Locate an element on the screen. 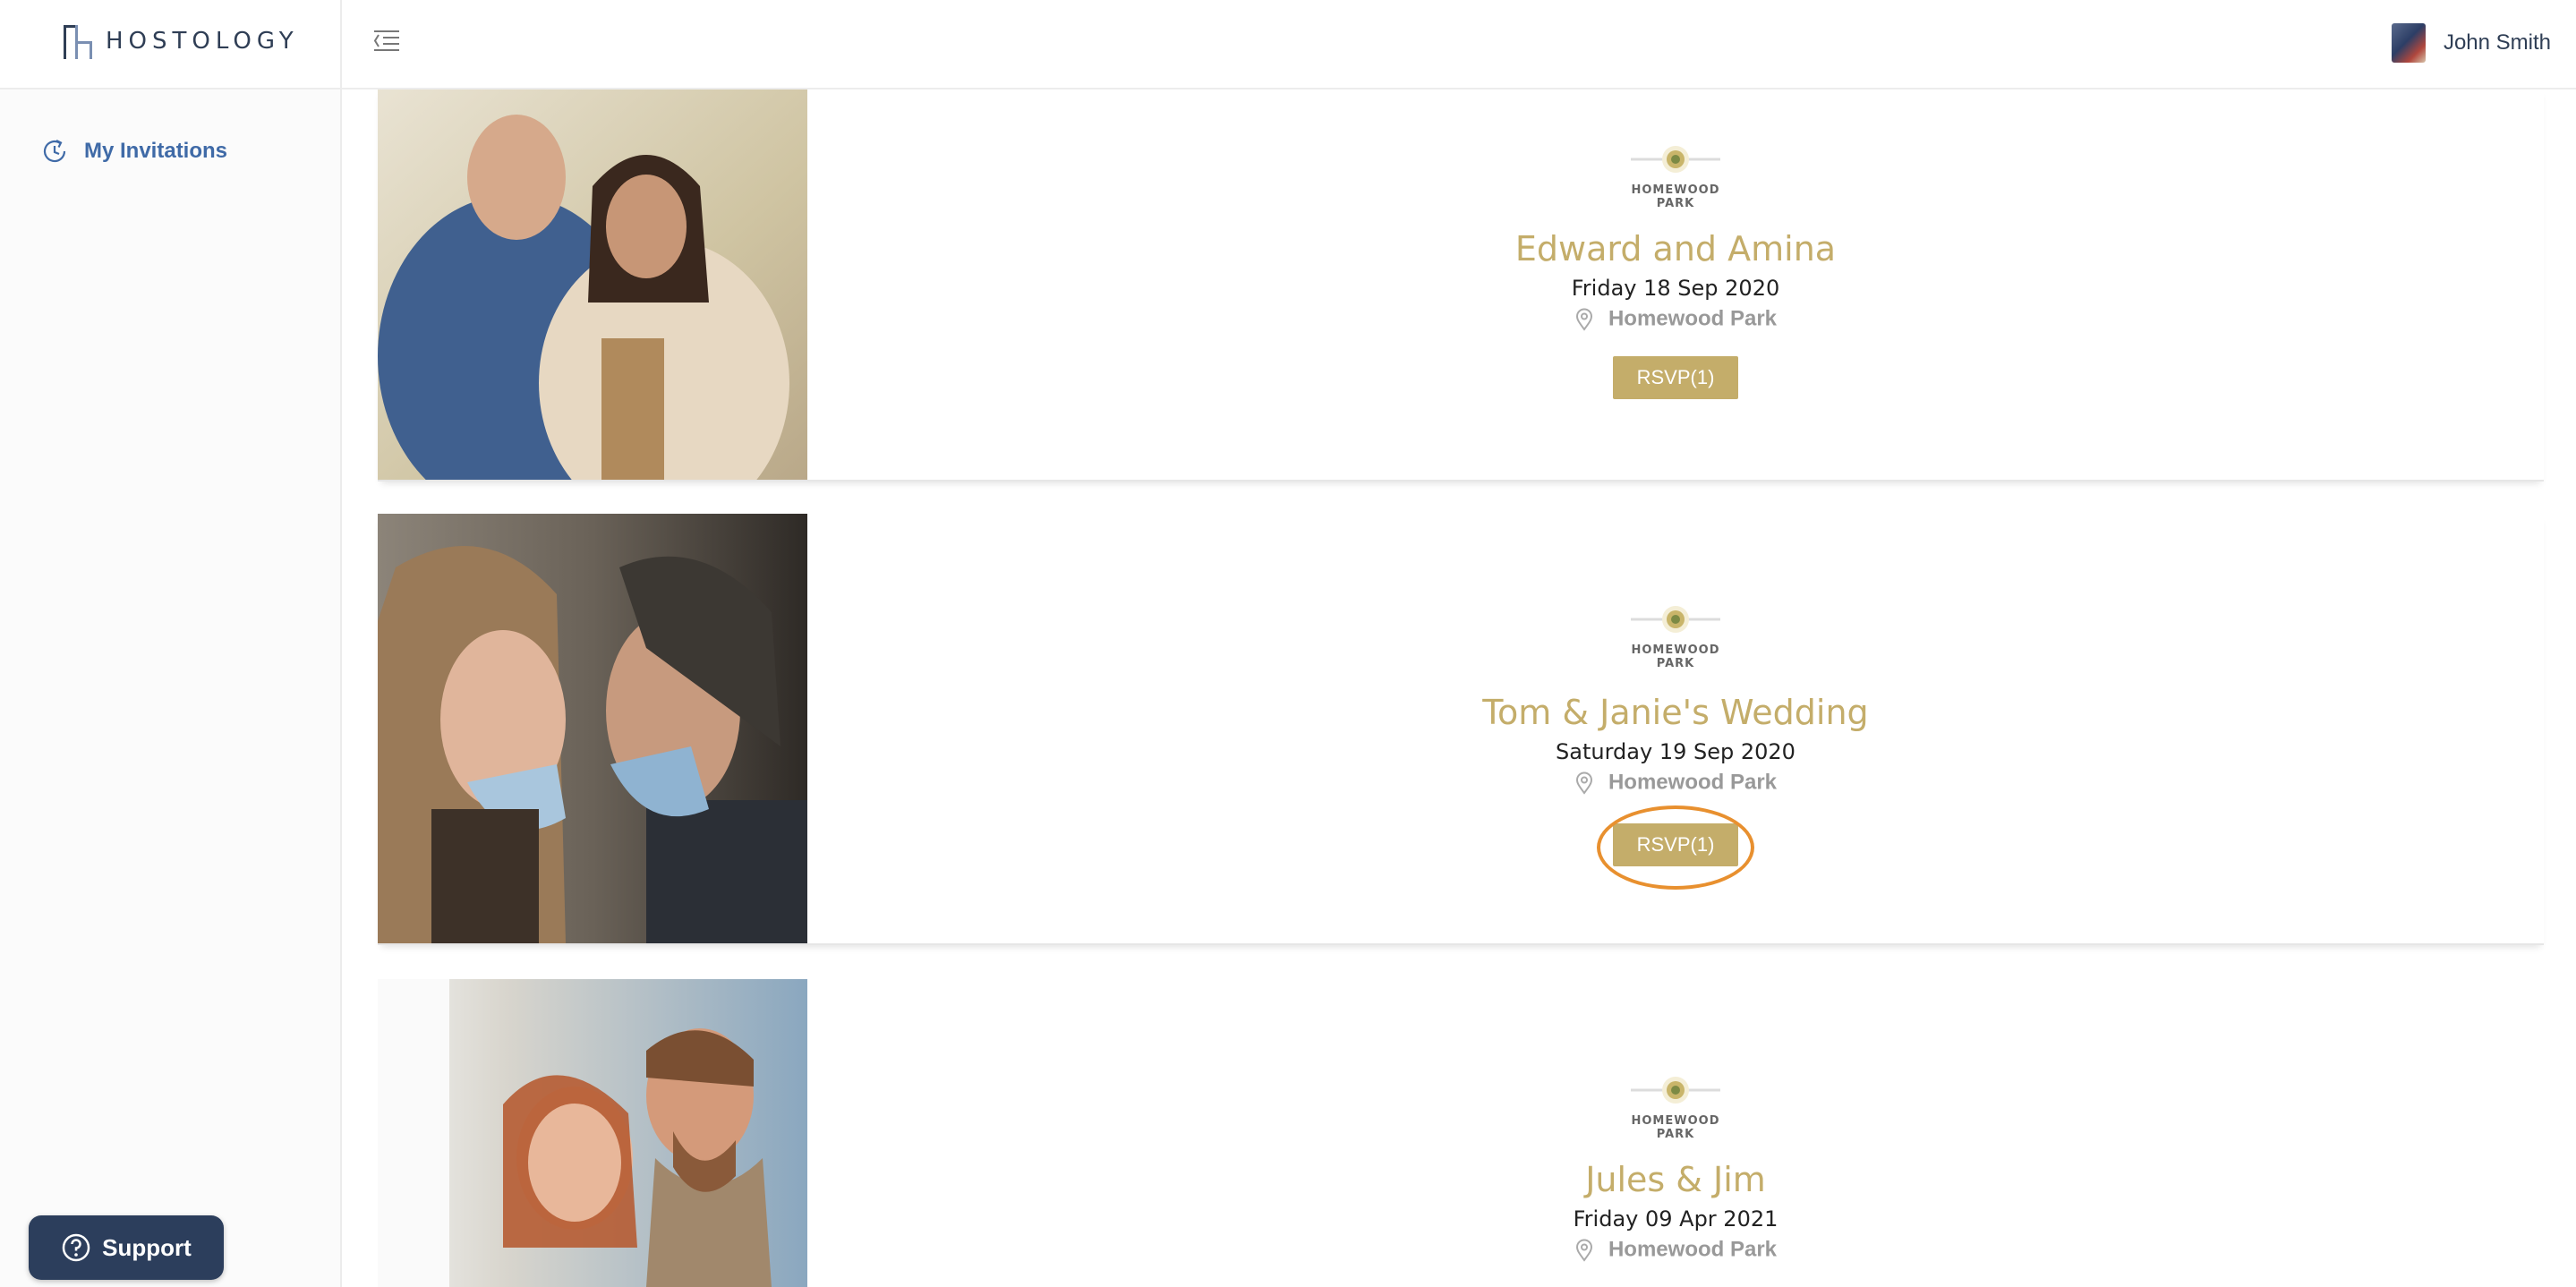 The height and width of the screenshot is (1287, 2576). brand-name: HOSTOLOGY is located at coordinates (202, 41).